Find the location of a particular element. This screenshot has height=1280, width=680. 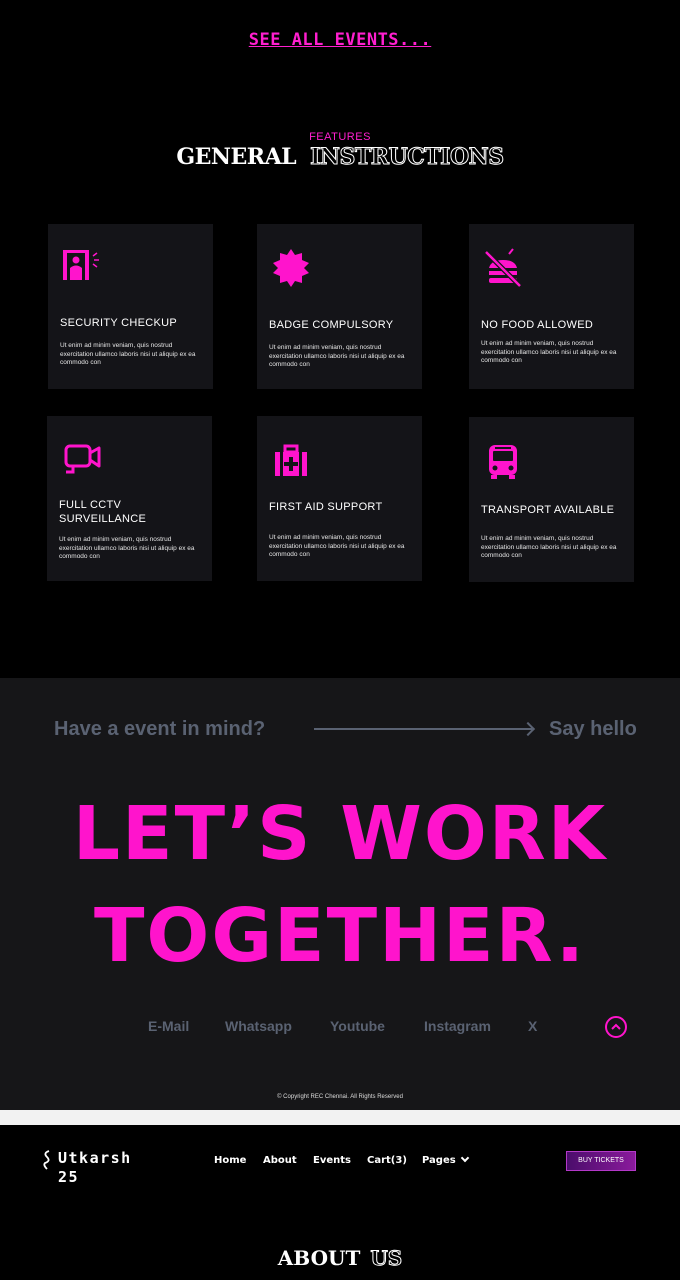

nav-cart: Cart(3) is located at coordinates (387, 1160).